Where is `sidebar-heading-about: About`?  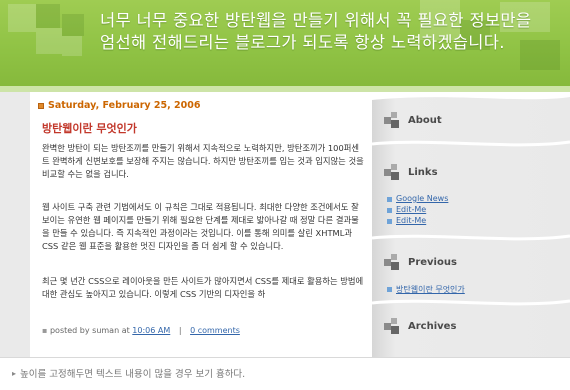
sidebar-heading-about: About is located at coordinates (413, 120).